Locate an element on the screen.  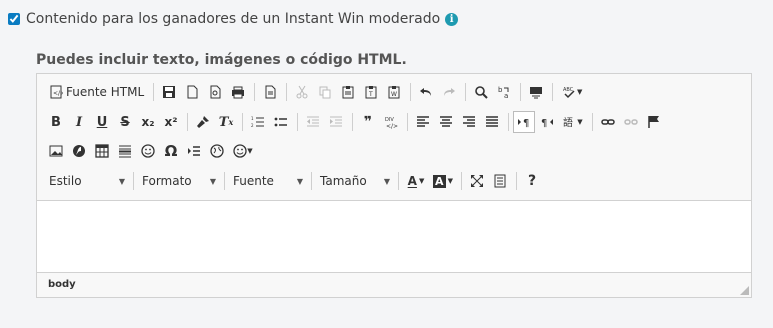
toolbar-row-1: </> Fuente HTML T W ba ABC ▼ is located at coordinates (316, 92).